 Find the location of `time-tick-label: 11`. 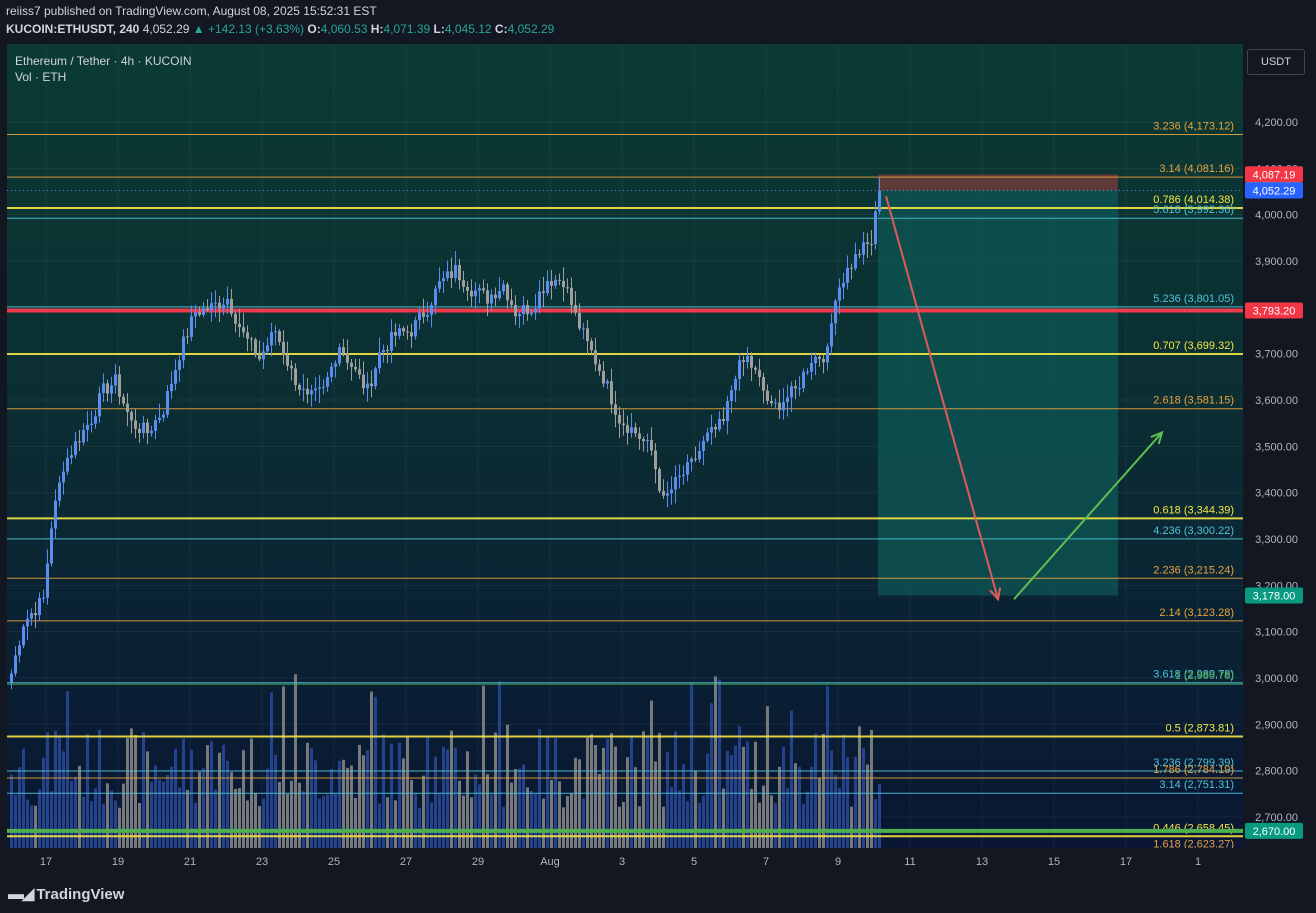

time-tick-label: 11 is located at coordinates (909, 862).